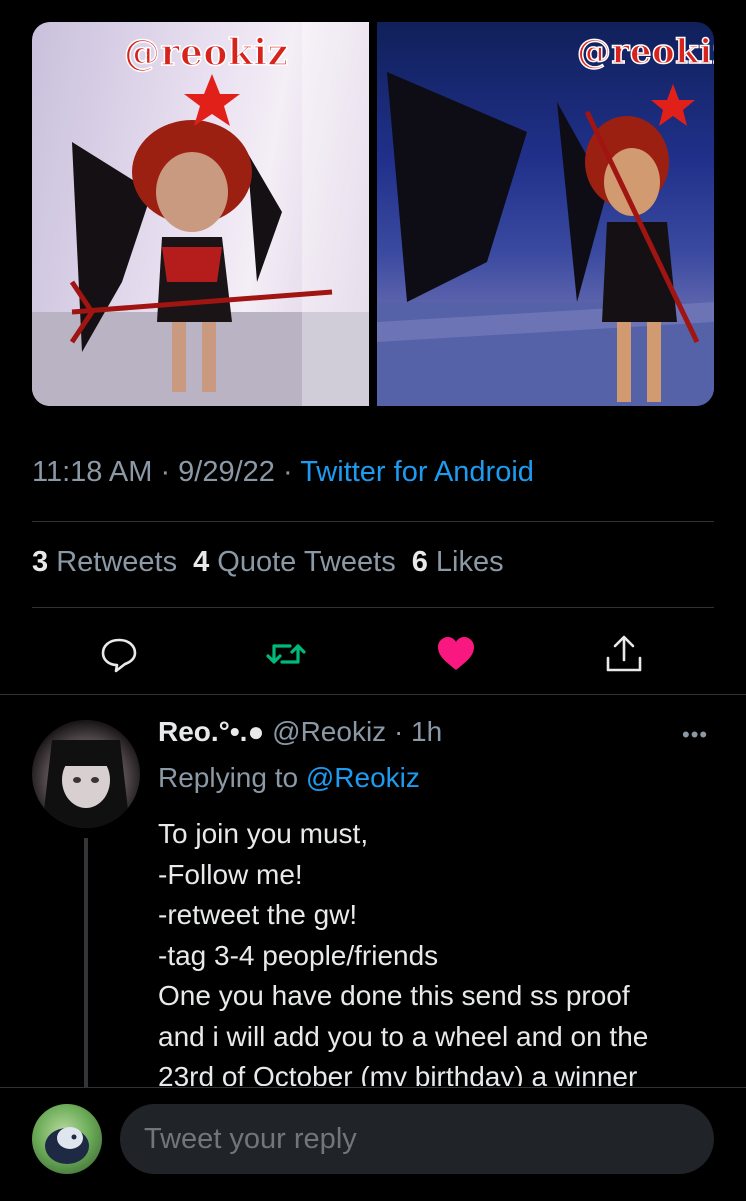 The width and height of the screenshot is (746, 1201). I want to click on like-button, so click(456, 654).